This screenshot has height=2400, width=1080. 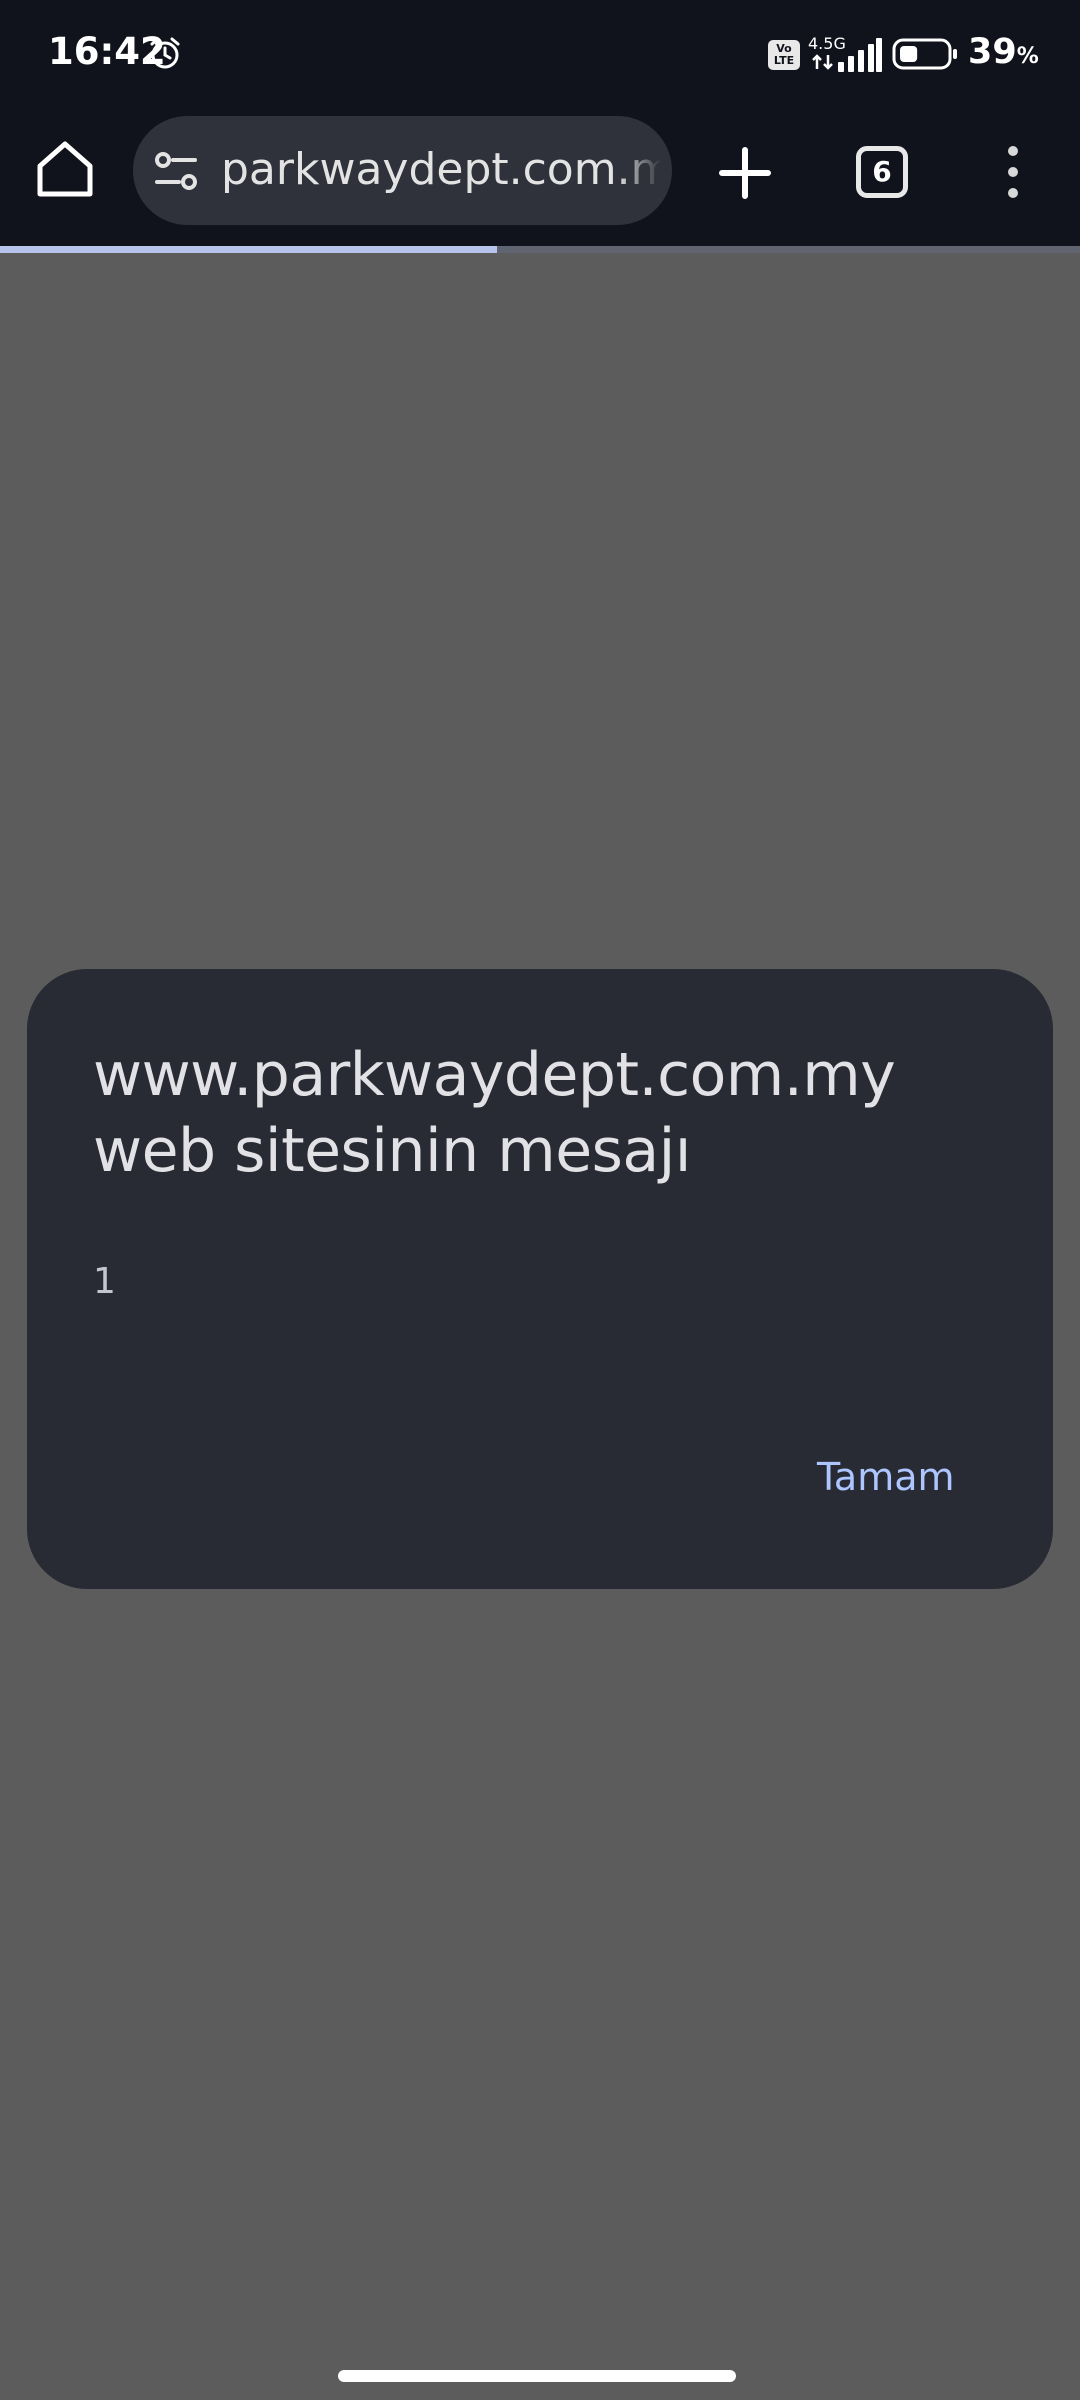 What do you see at coordinates (1003, 52) in the screenshot?
I see `battery-percentage: 39%` at bounding box center [1003, 52].